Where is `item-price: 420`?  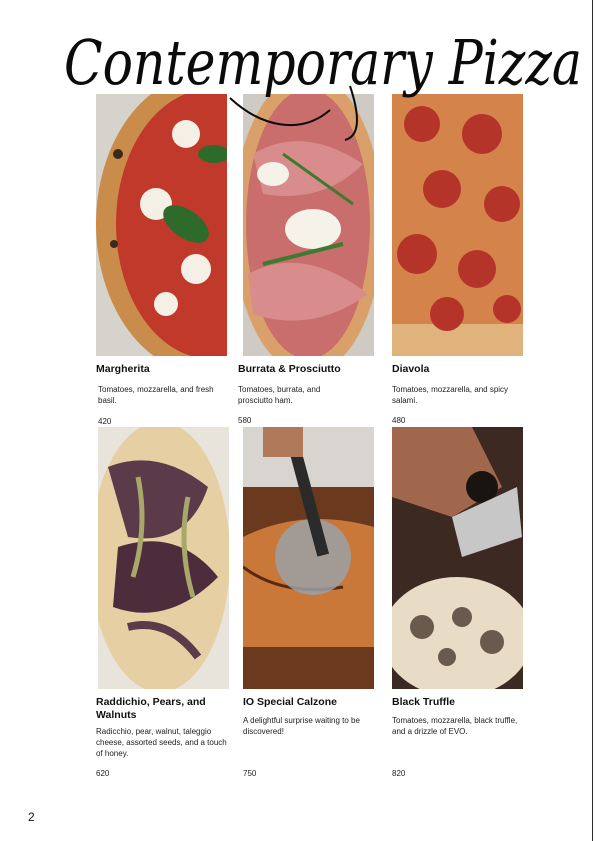
item-price: 420 is located at coordinates (105, 421).